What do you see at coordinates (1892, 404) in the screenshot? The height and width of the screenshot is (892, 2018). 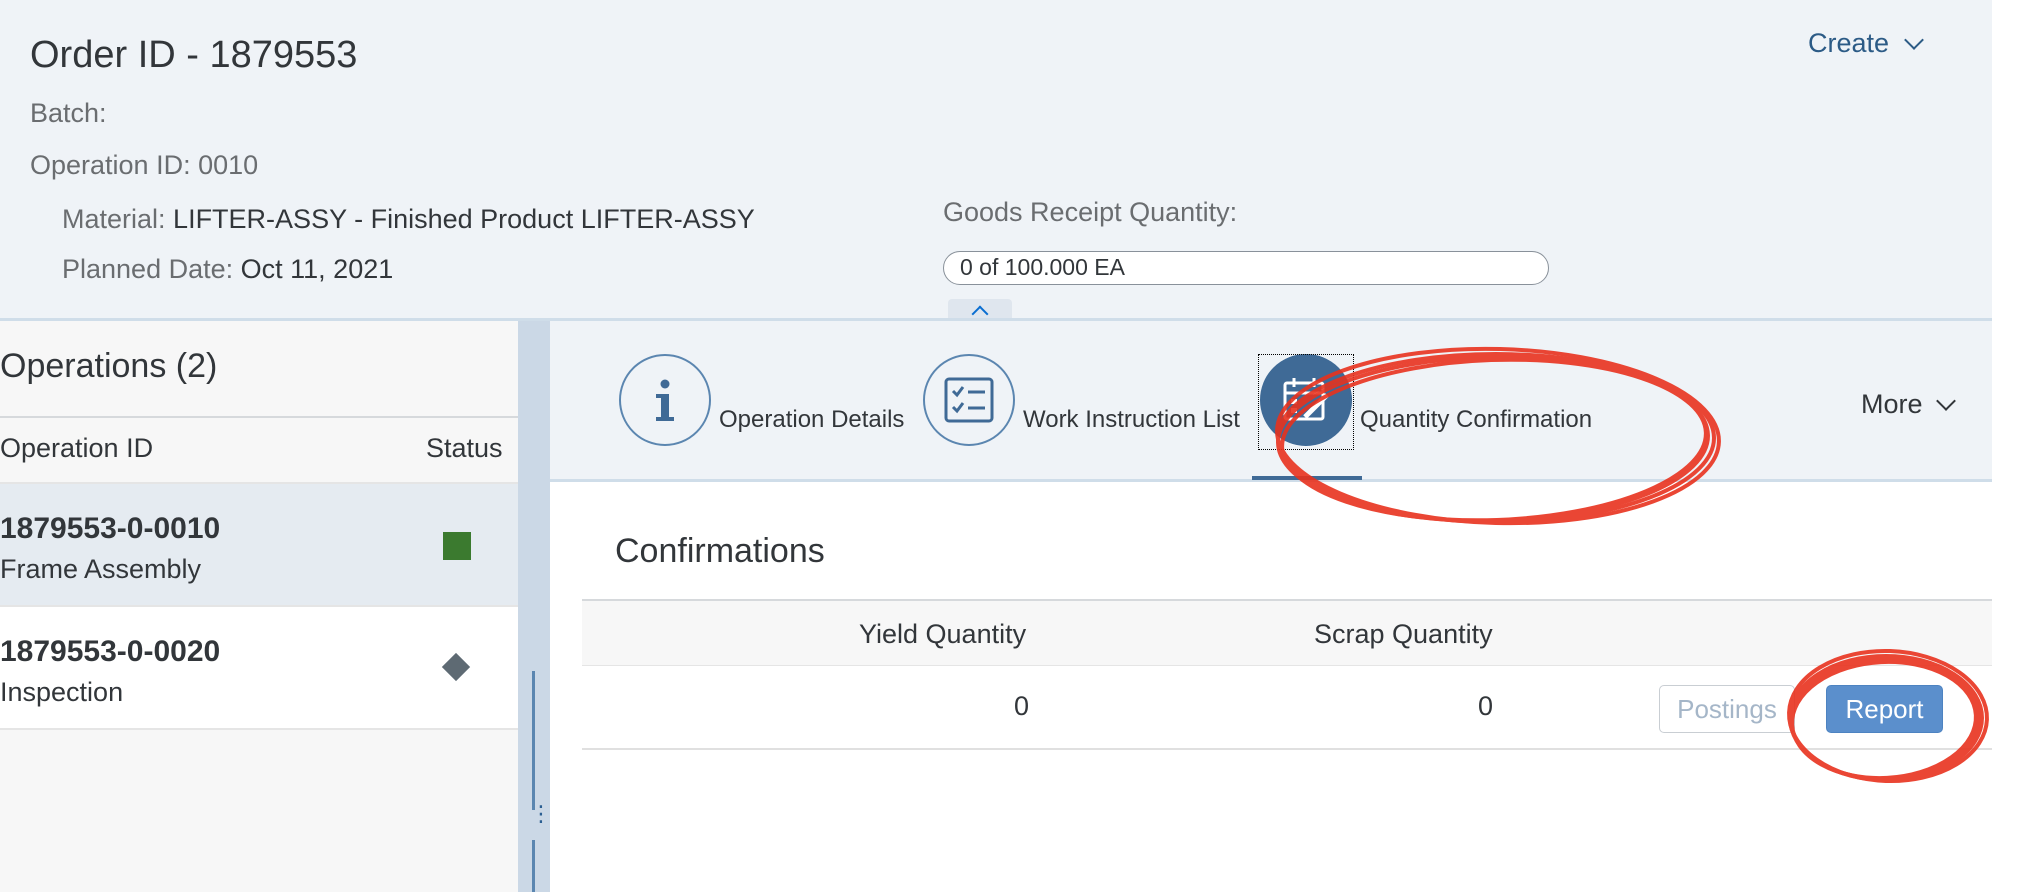 I see `more-label: More` at bounding box center [1892, 404].